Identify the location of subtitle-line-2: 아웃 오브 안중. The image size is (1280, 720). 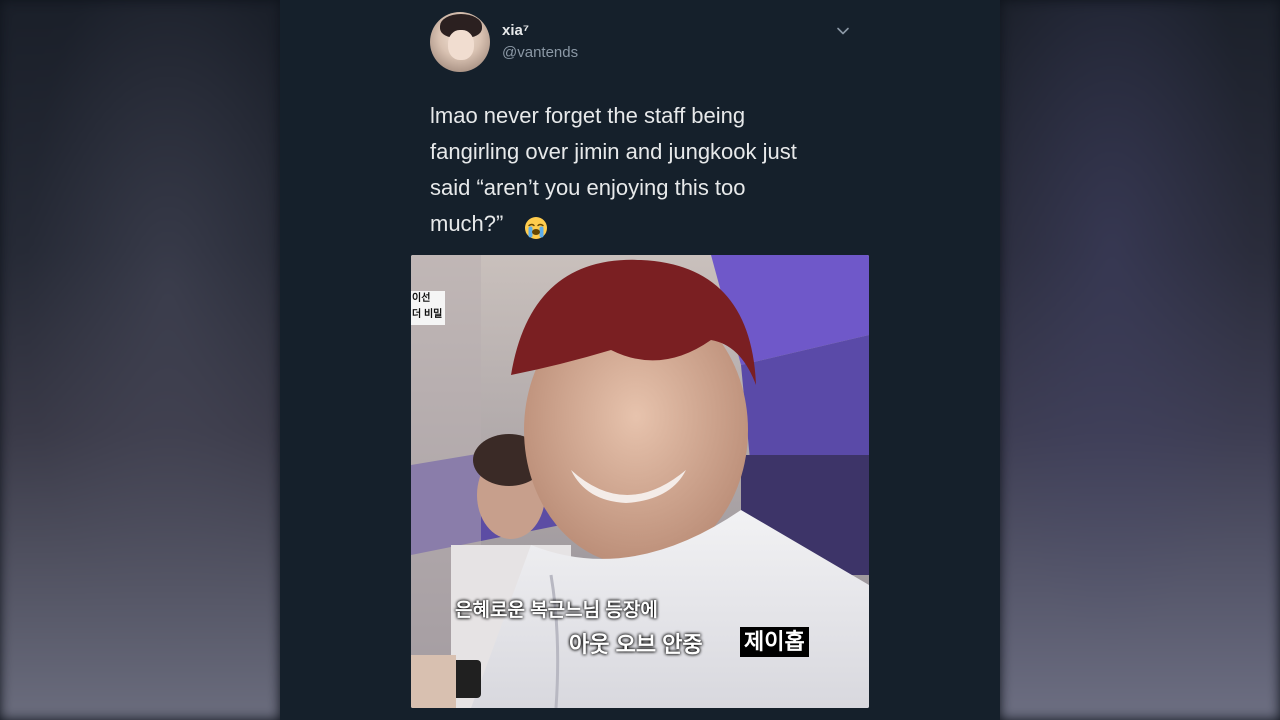
(636, 644).